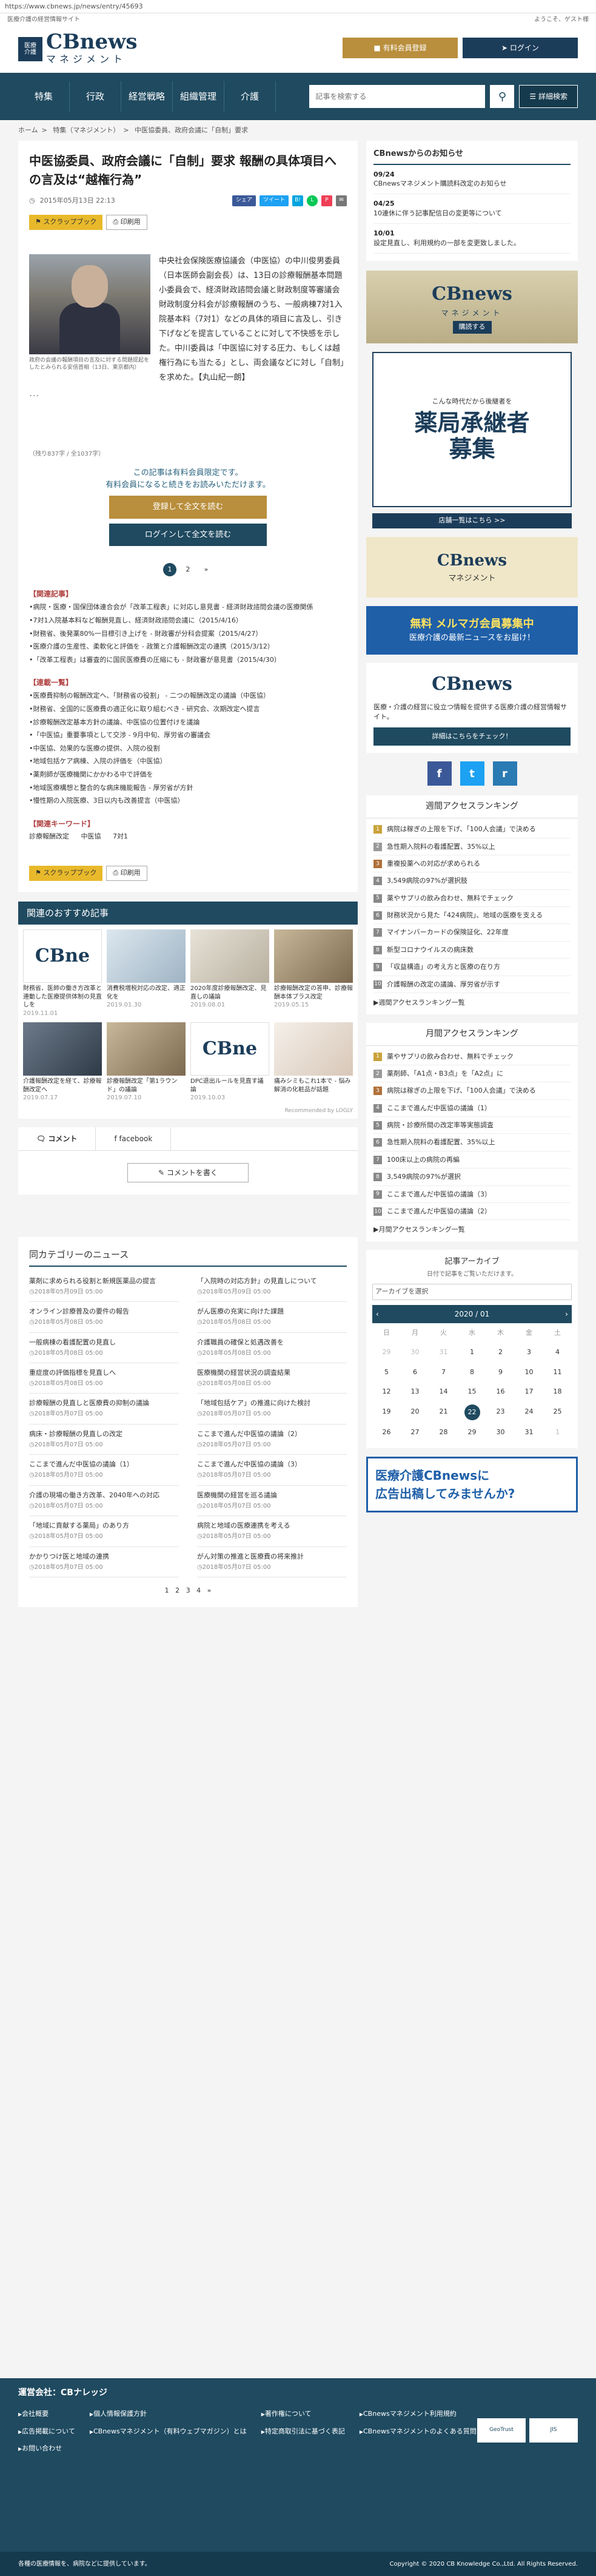 The width and height of the screenshot is (596, 2576). What do you see at coordinates (472, 1373) in the screenshot?
I see `calendar-day: 8` at bounding box center [472, 1373].